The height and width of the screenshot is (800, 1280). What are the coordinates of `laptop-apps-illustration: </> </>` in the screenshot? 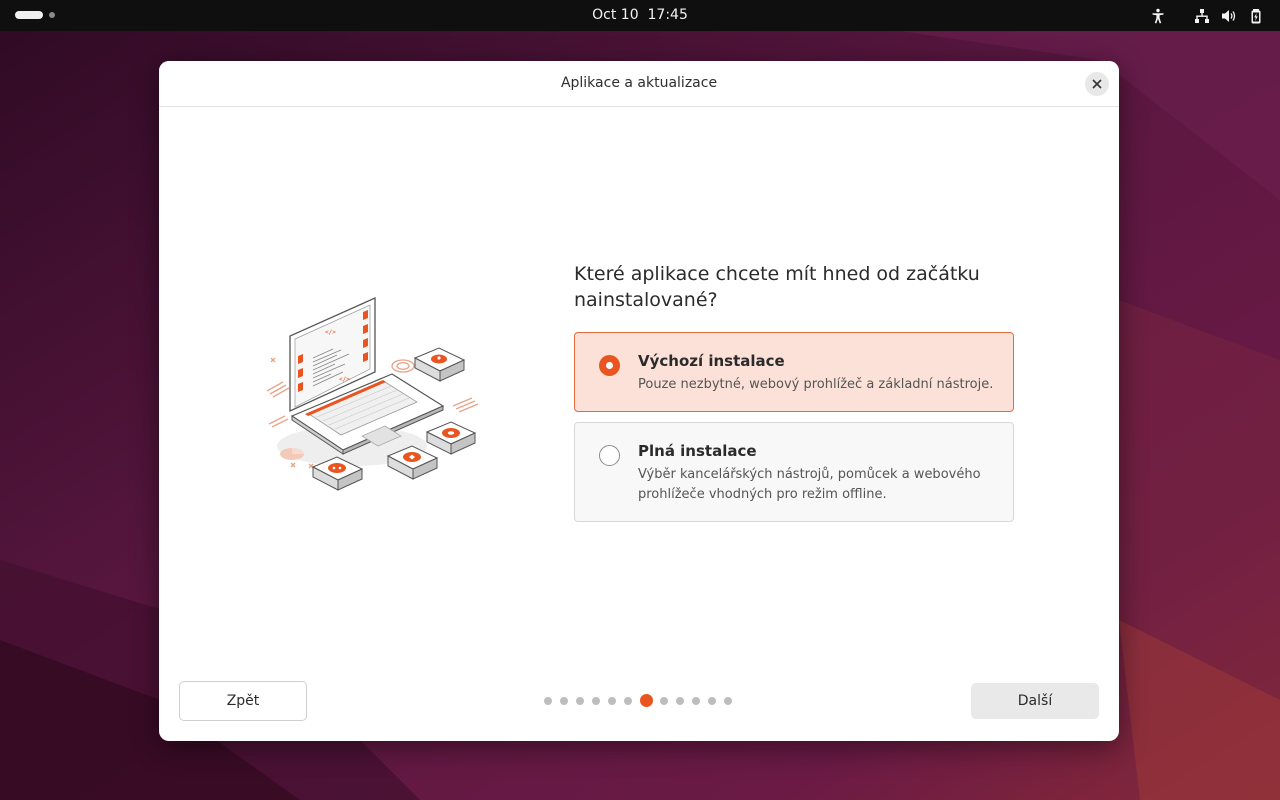 It's located at (377, 393).